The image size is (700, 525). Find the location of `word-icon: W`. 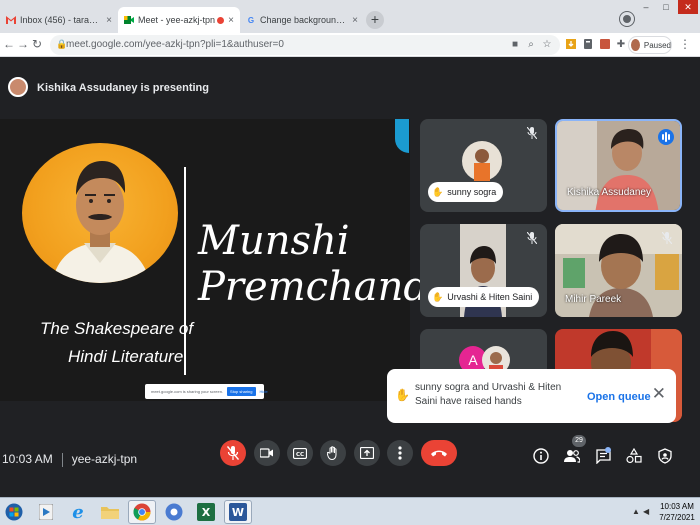

word-icon: W is located at coordinates (238, 512).